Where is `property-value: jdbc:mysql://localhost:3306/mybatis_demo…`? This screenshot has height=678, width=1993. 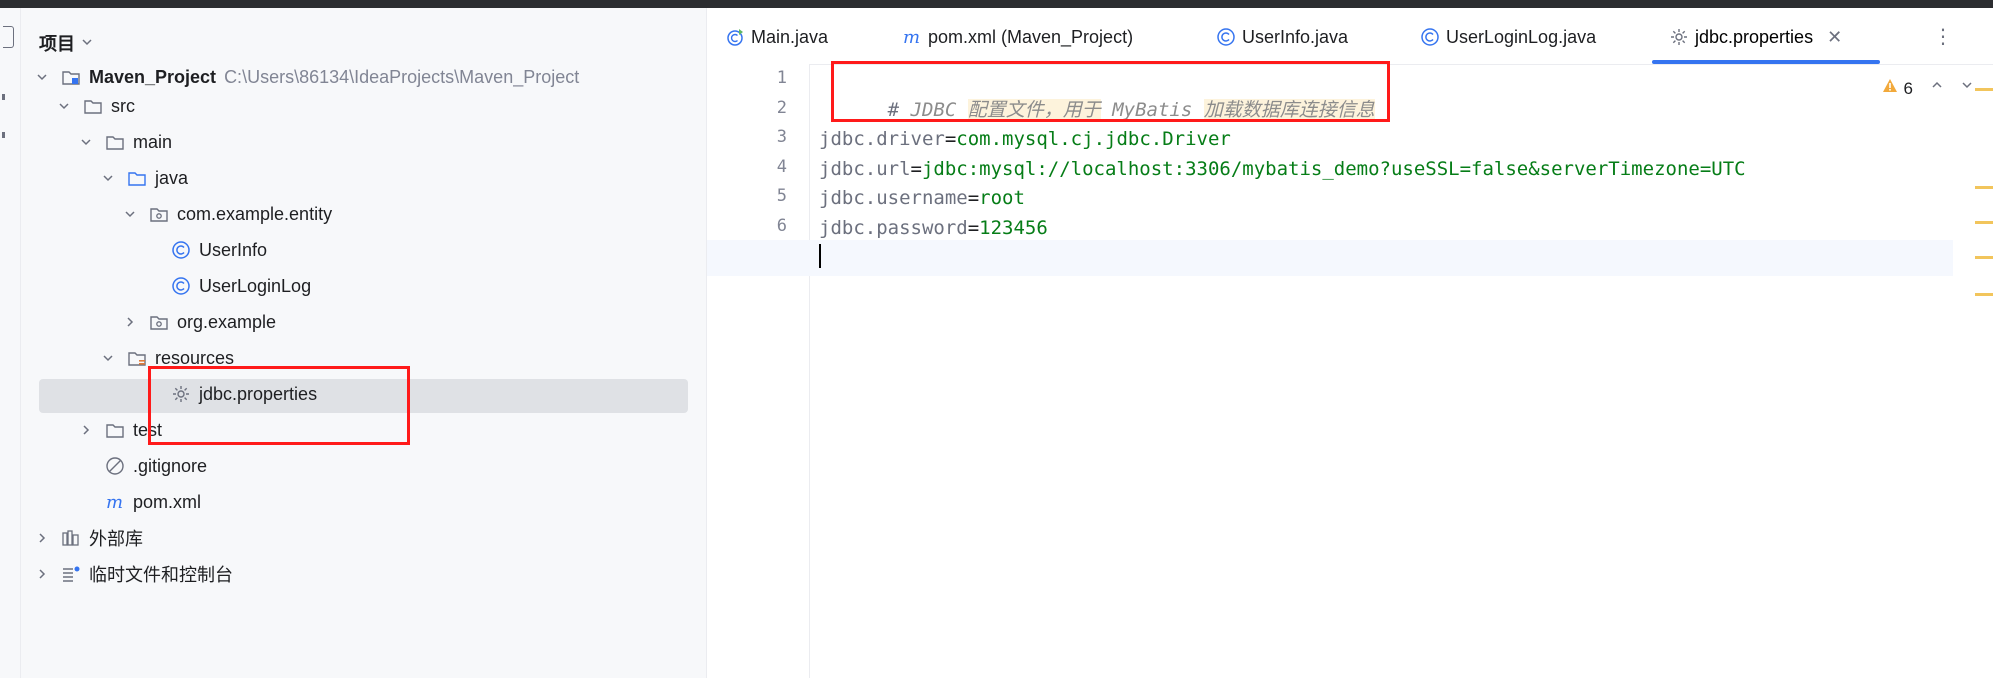 property-value: jdbc:mysql://localhost:3306/mybatis_demo… is located at coordinates (1333, 169).